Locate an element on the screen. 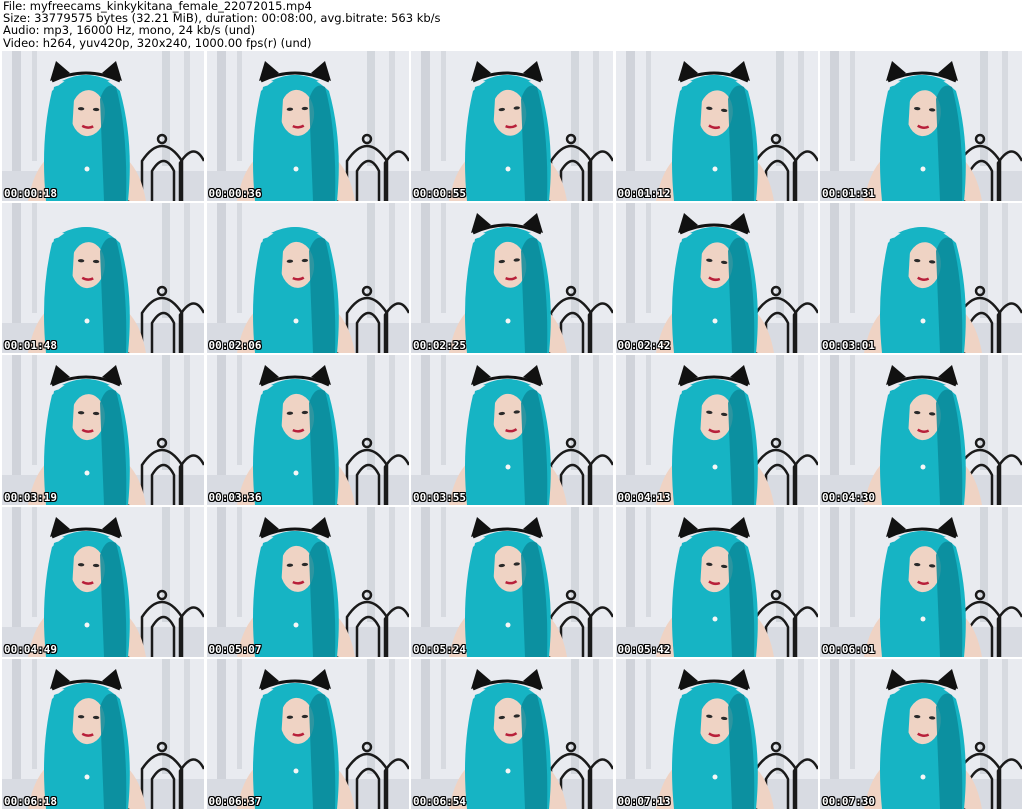  video-thumbnail: 00:01:31 is located at coordinates (921, 126).